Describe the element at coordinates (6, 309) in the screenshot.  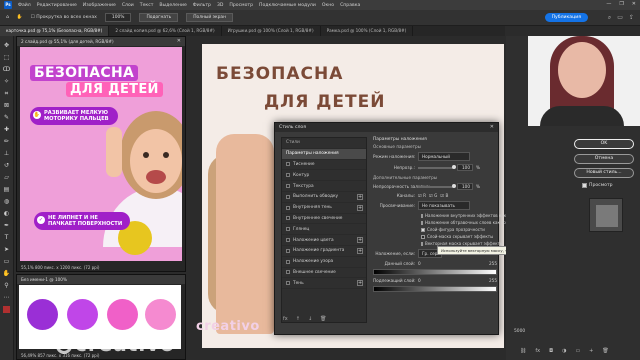
I see `color-swatch-icon` at that location.